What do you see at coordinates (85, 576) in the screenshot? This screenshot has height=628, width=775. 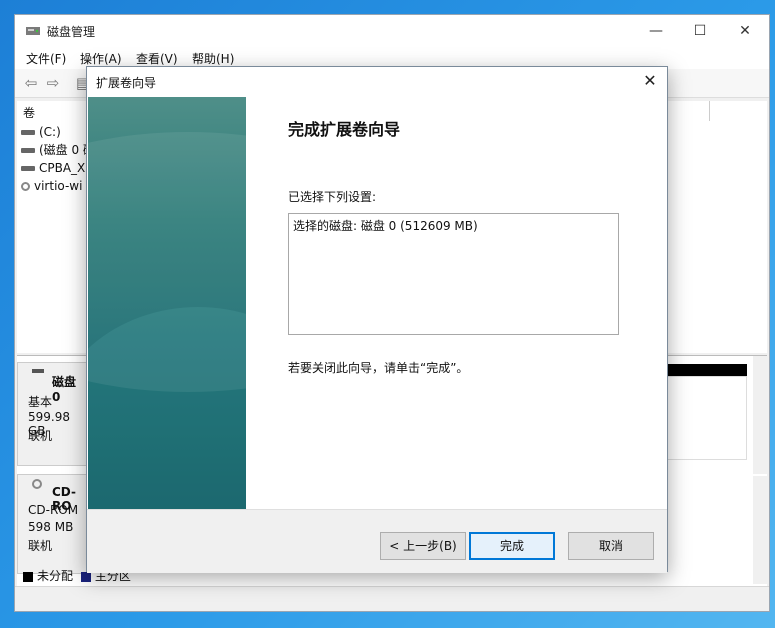 I see `primary-partition-swatch` at bounding box center [85, 576].